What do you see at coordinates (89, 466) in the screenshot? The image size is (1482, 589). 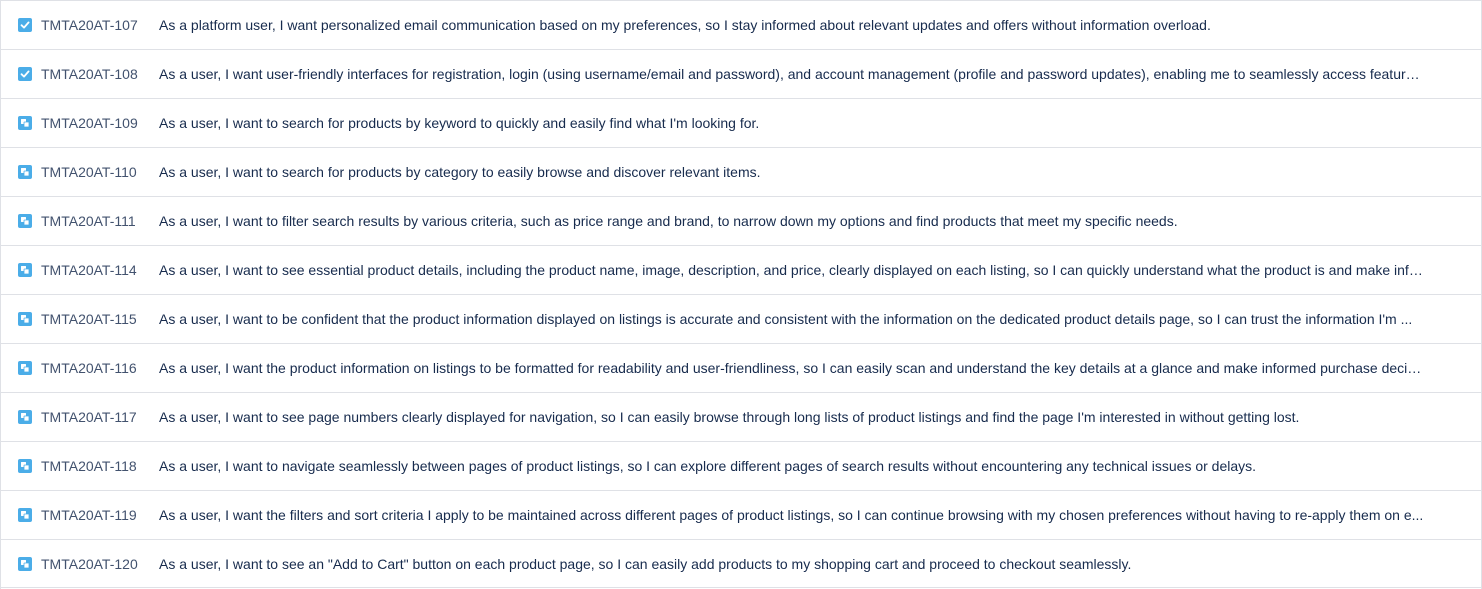 I see `issue-key-link: TMTA20AT-118` at bounding box center [89, 466].